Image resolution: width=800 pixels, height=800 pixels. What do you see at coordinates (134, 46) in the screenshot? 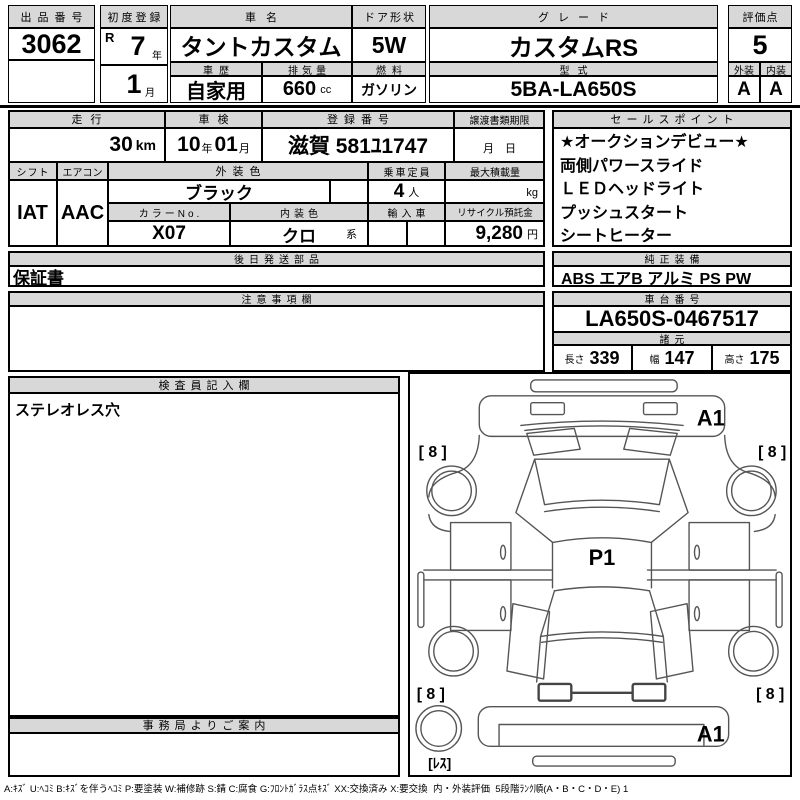
I see `first-reg-year-cell: R 7 年` at bounding box center [134, 46].